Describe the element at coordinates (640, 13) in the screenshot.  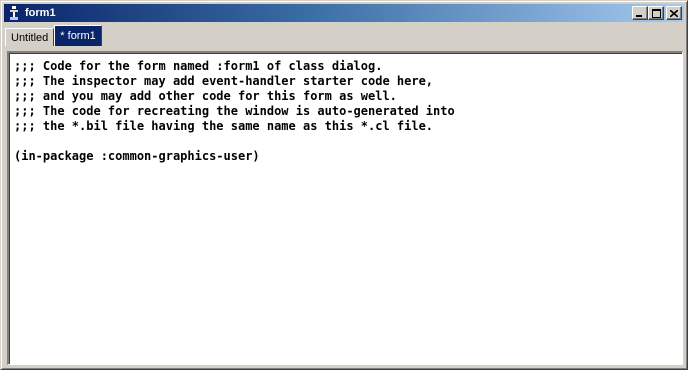
I see `minimize-button` at that location.